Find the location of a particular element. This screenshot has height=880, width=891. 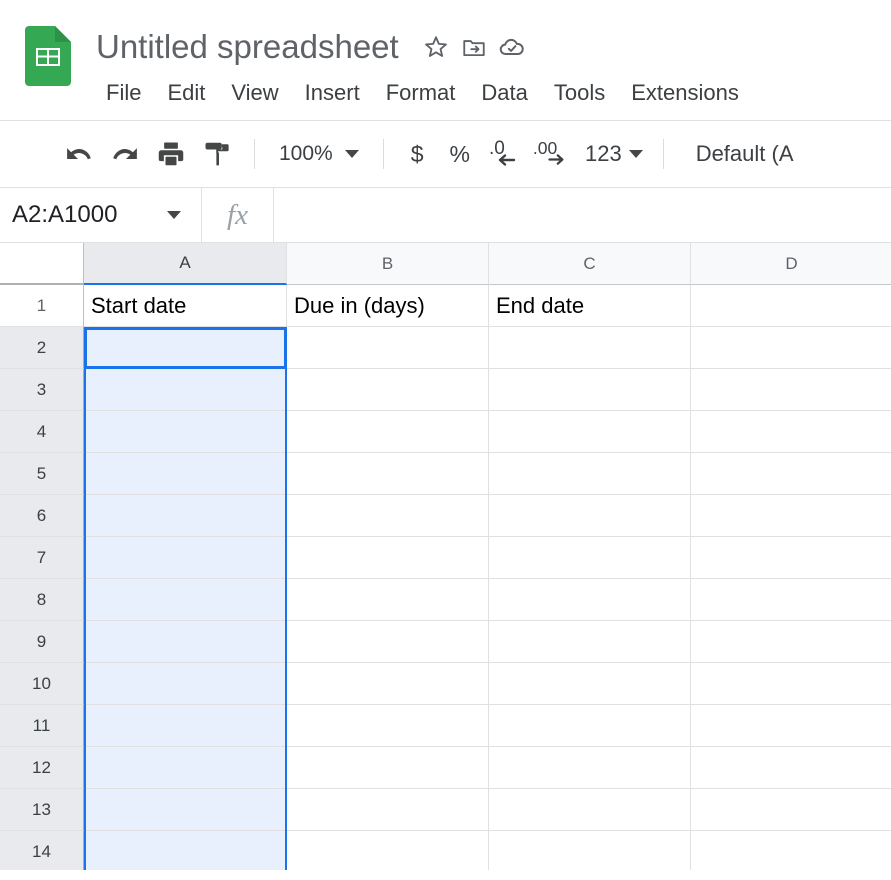

cell-d8 is located at coordinates (791, 600).